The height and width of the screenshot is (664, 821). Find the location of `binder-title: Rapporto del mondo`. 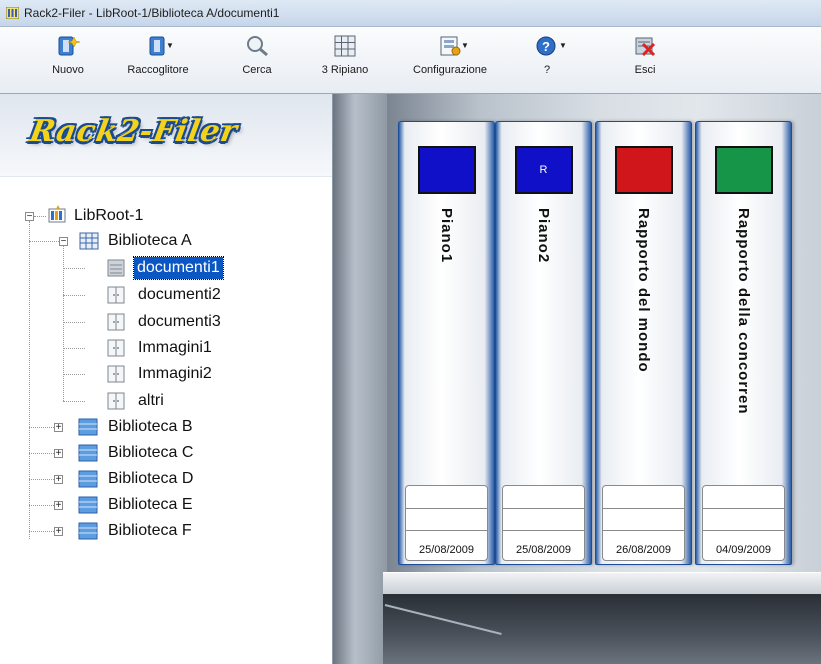

binder-title: Rapporto del mondo is located at coordinates (643, 290).